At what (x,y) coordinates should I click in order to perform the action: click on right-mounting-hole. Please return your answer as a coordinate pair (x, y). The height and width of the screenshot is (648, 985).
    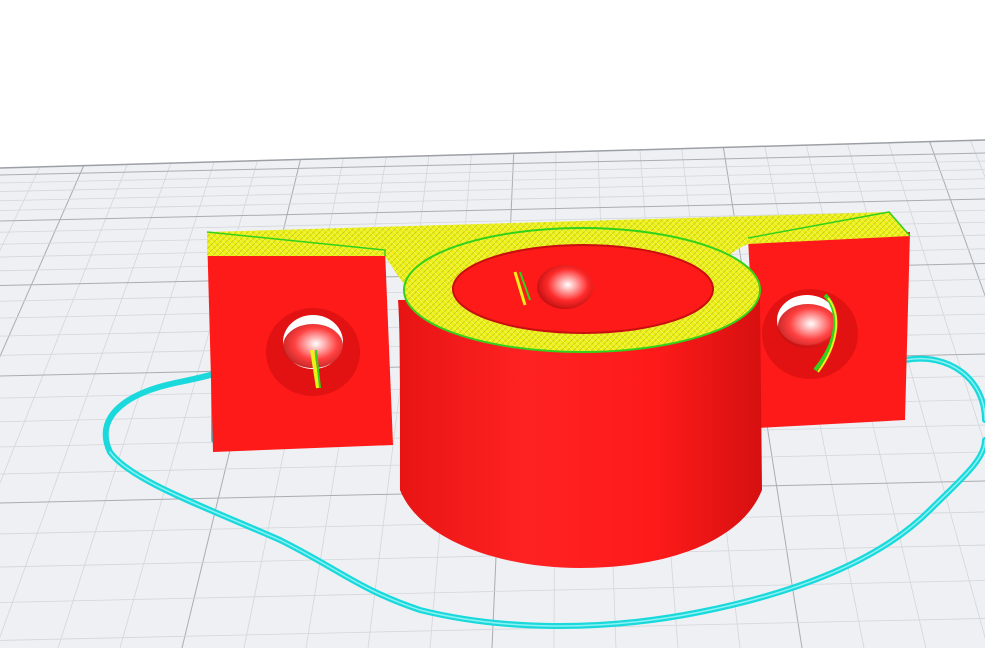
    Looking at the image, I should click on (810, 334).